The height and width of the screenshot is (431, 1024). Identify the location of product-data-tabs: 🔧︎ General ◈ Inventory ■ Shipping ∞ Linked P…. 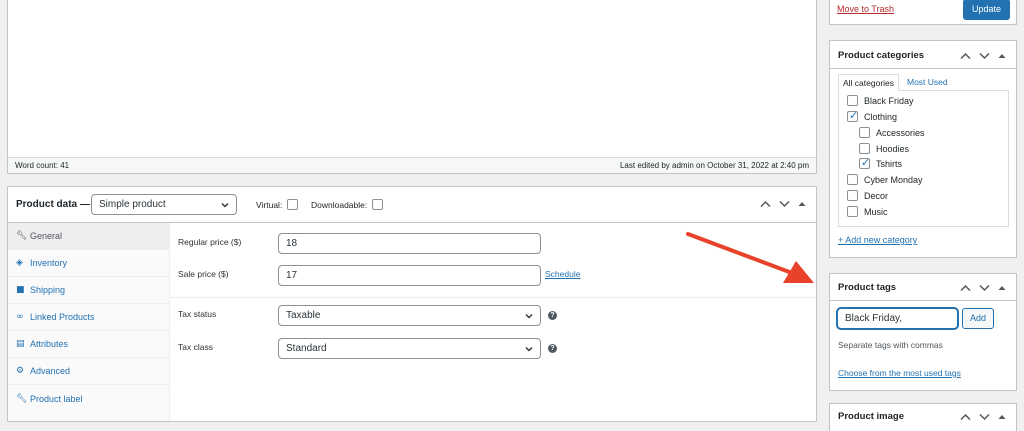
(89, 322).